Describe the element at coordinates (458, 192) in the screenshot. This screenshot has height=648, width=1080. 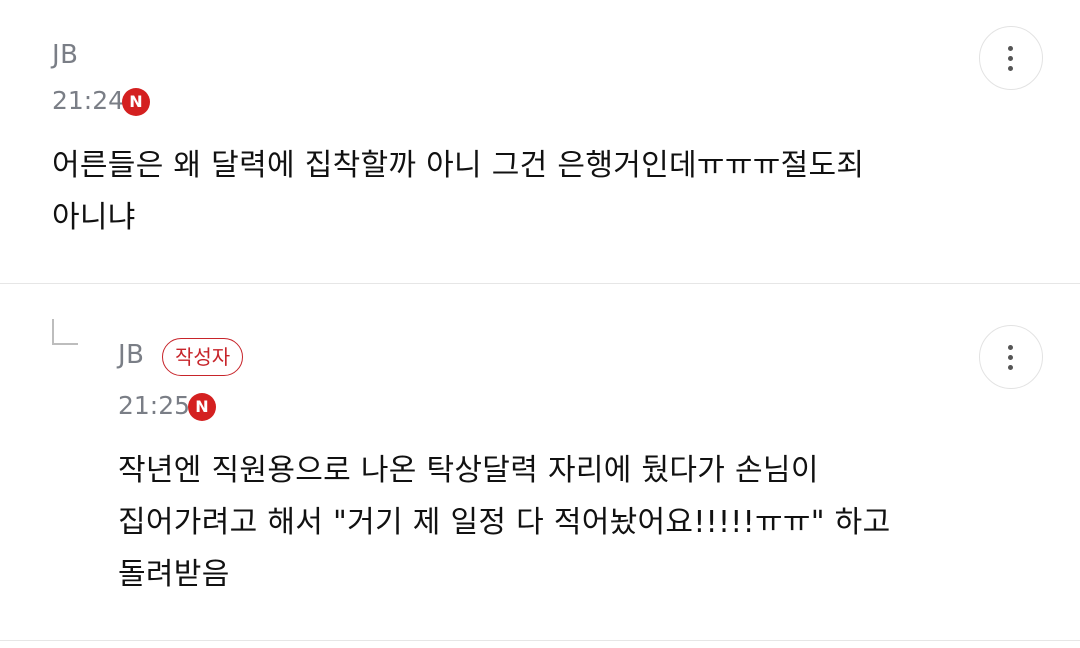
I see `comment-body: 어른들은 왜 달력에 집착할까 아니 그건 은행거인데ㅠㅠㅠ절도죄 아니냐` at that location.